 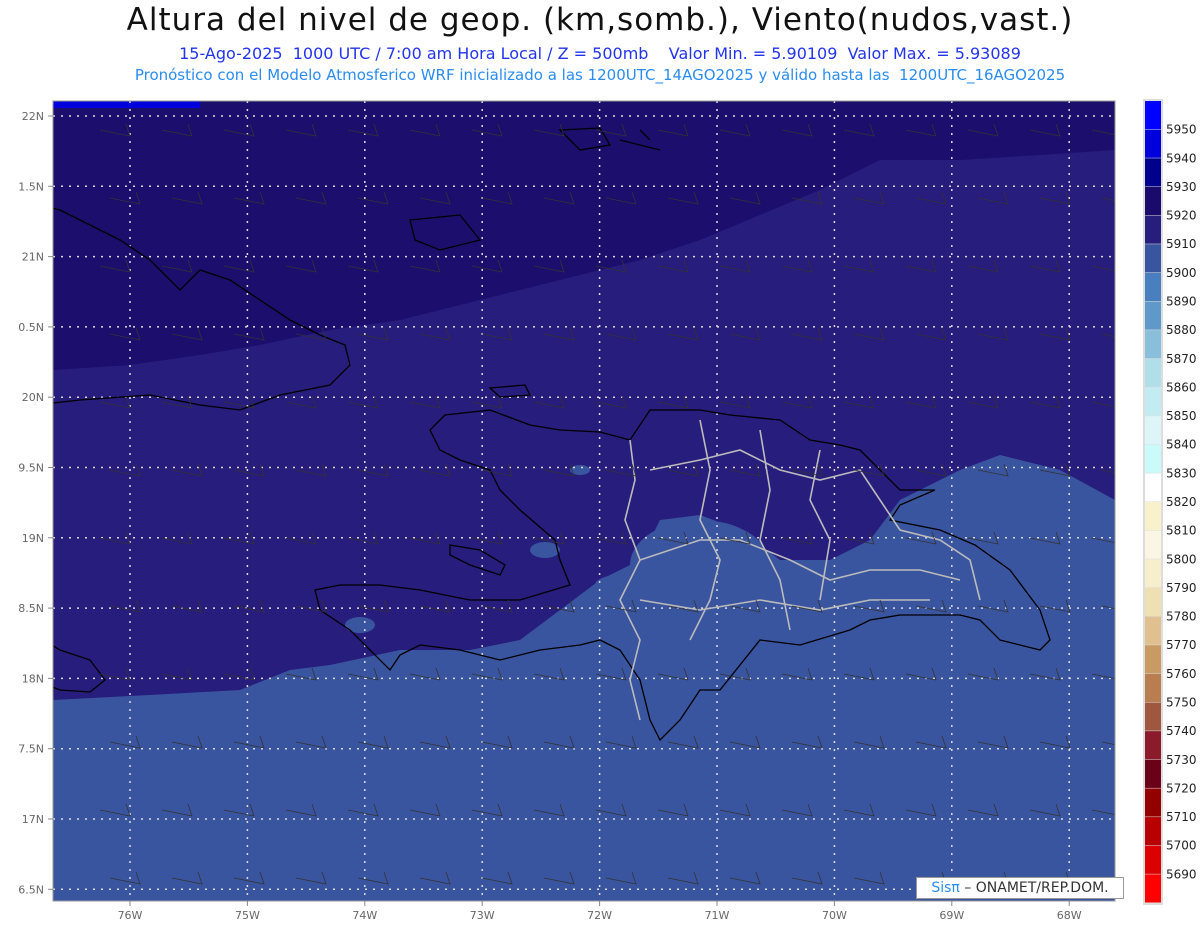 I want to click on legend-label: 5950, so click(x=1181, y=130).